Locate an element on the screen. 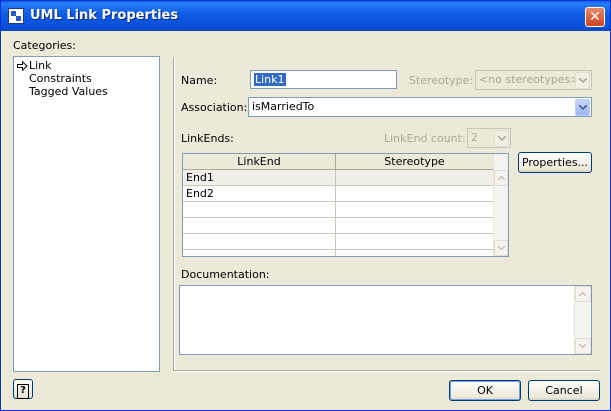 The image size is (611, 411). documentation-textarea is located at coordinates (385, 320).